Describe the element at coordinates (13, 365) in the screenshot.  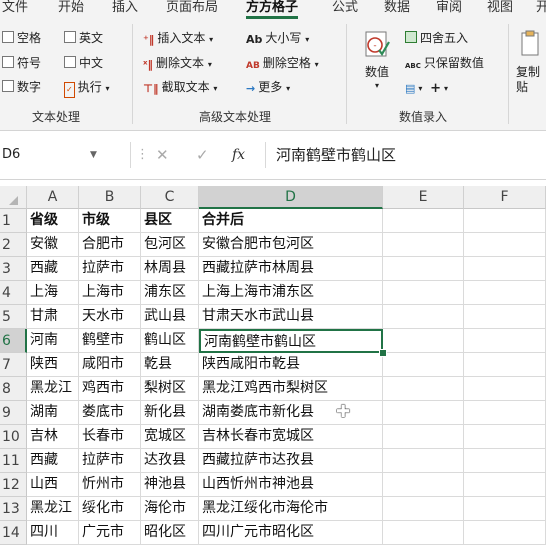
I see `row-header: 7` at that location.